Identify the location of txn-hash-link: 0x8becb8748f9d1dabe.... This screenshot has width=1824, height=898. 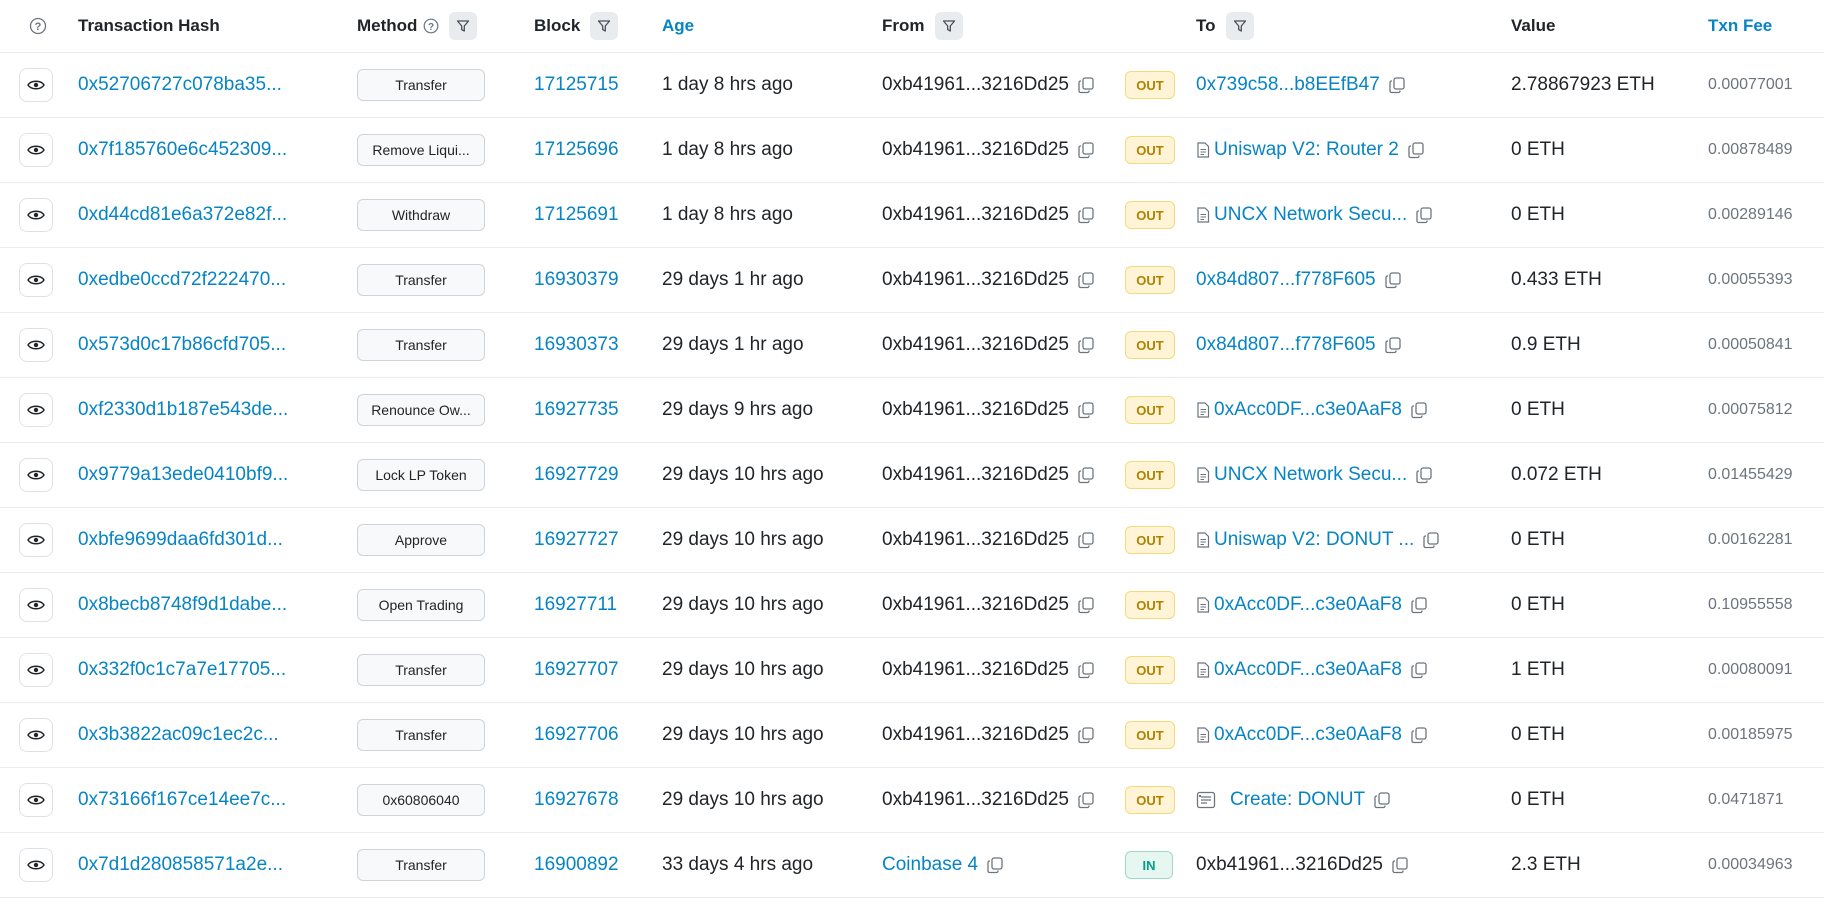
(182, 605).